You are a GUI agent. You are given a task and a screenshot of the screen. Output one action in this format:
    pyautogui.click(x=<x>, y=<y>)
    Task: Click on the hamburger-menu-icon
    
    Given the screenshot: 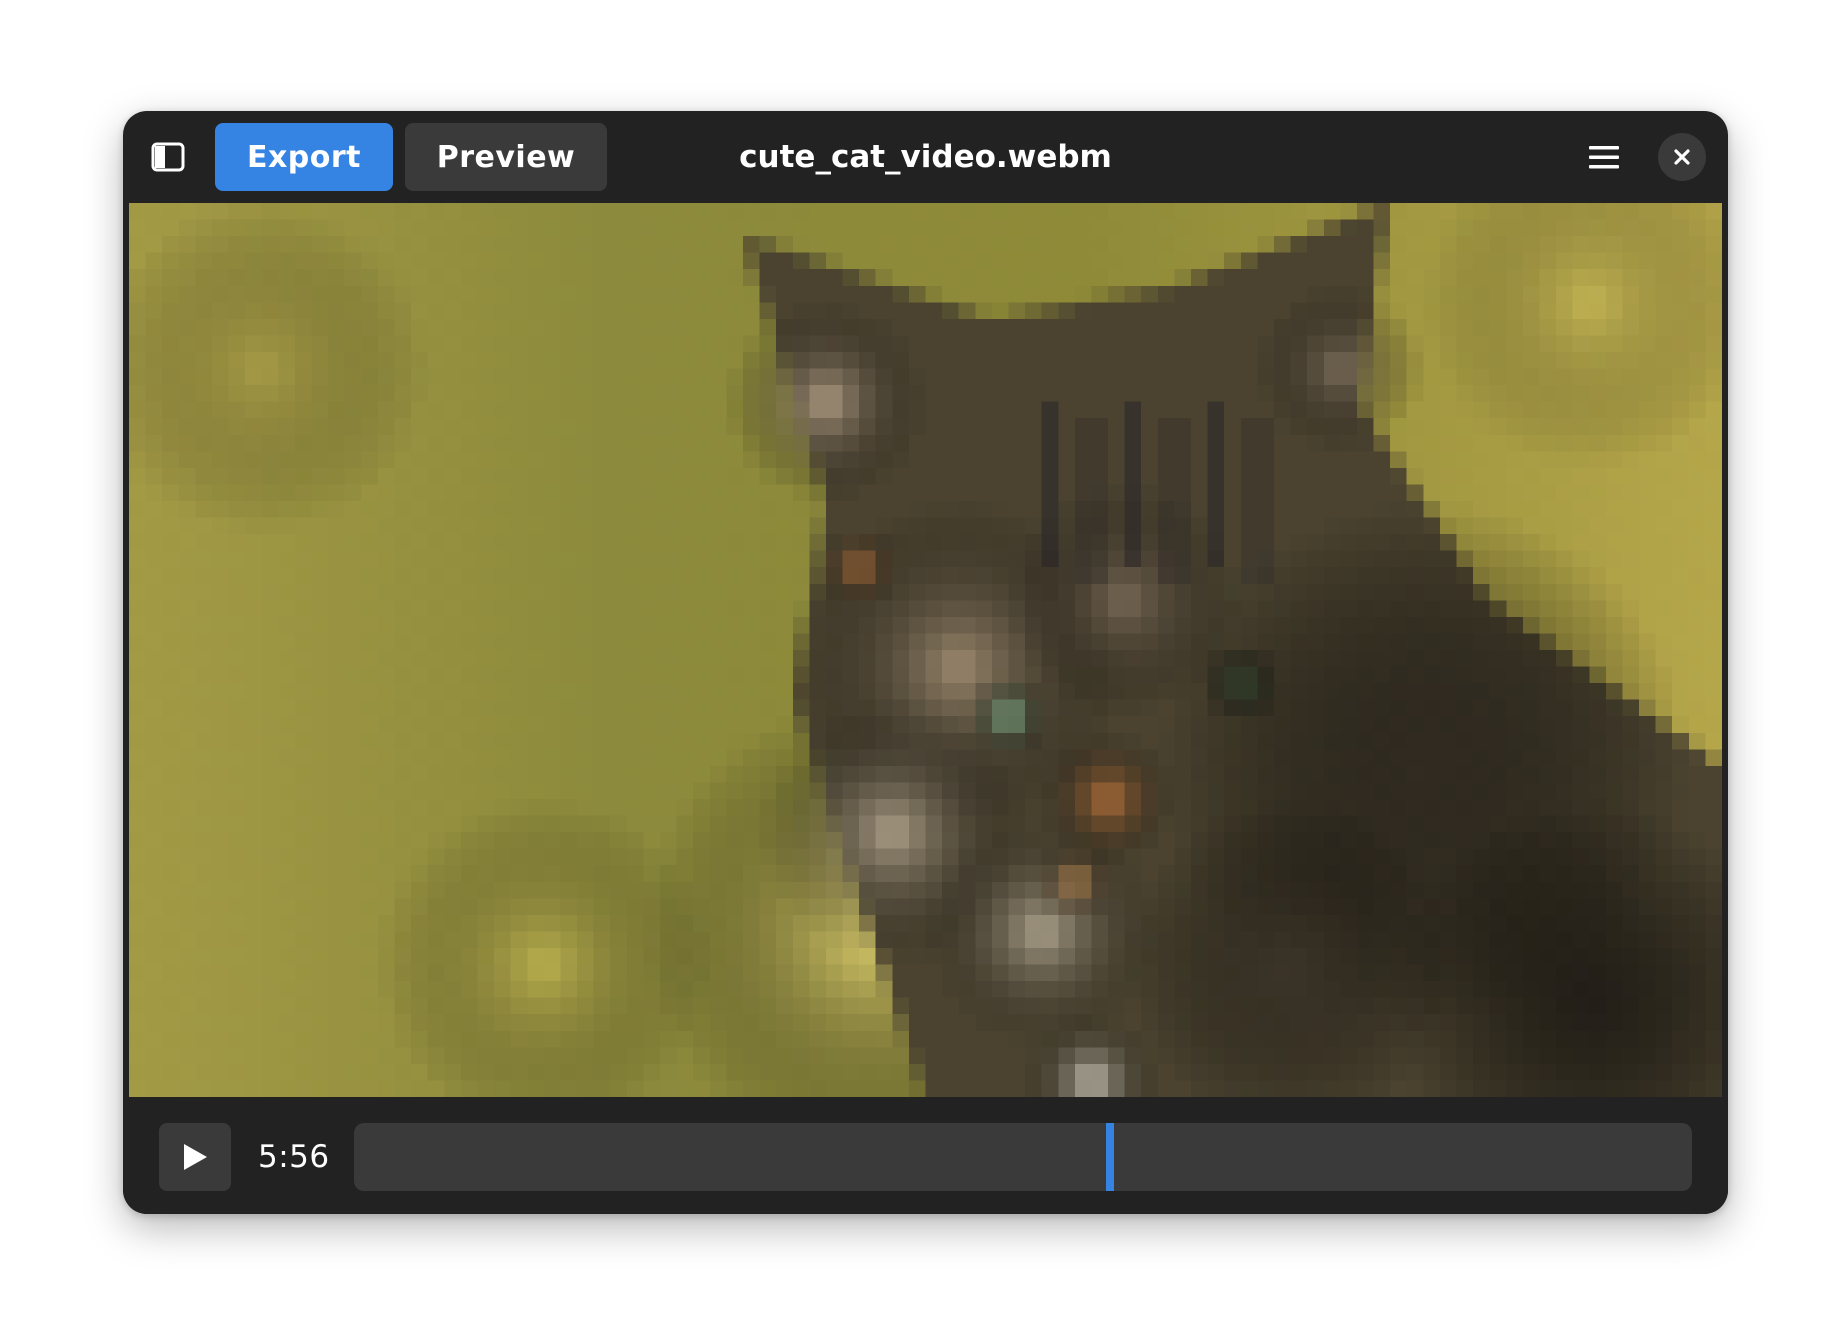 What is the action you would take?
    pyautogui.click(x=1604, y=157)
    